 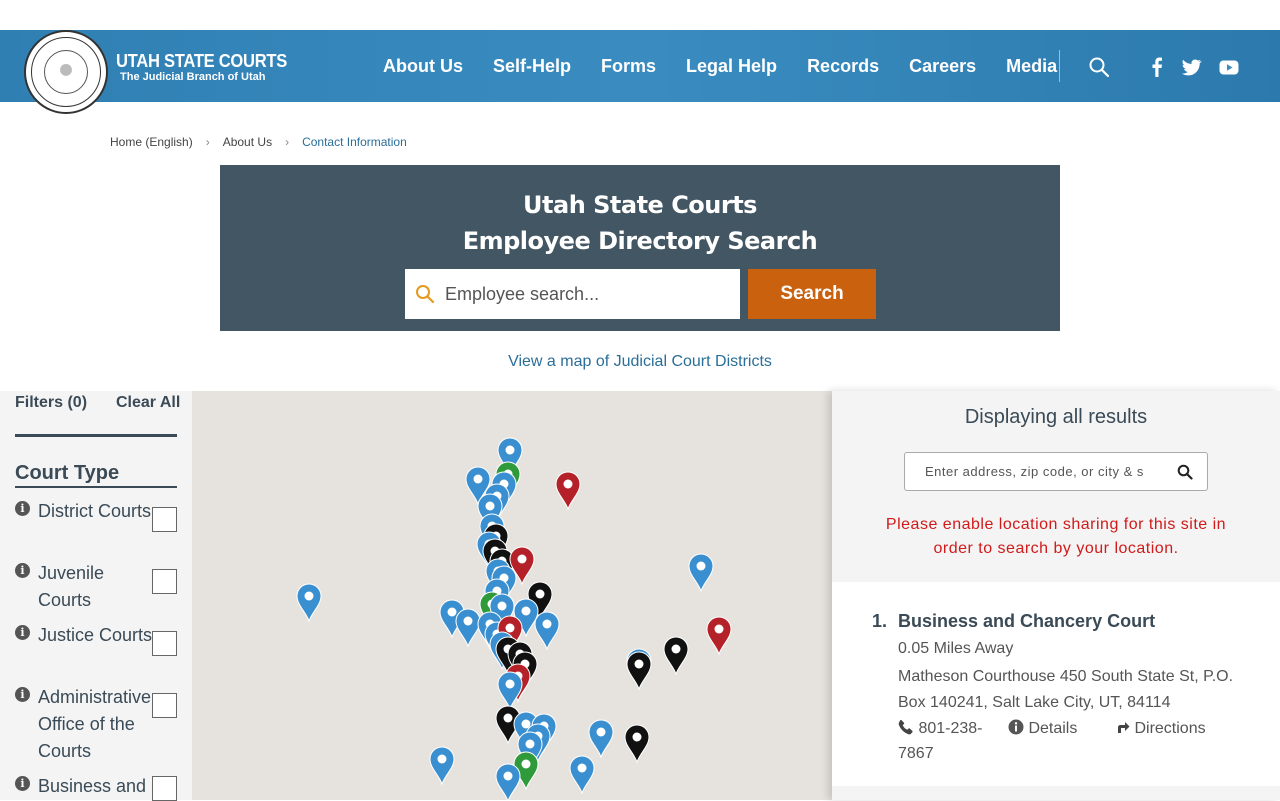 I want to click on result-directions-link: Directions, so click(x=1161, y=728).